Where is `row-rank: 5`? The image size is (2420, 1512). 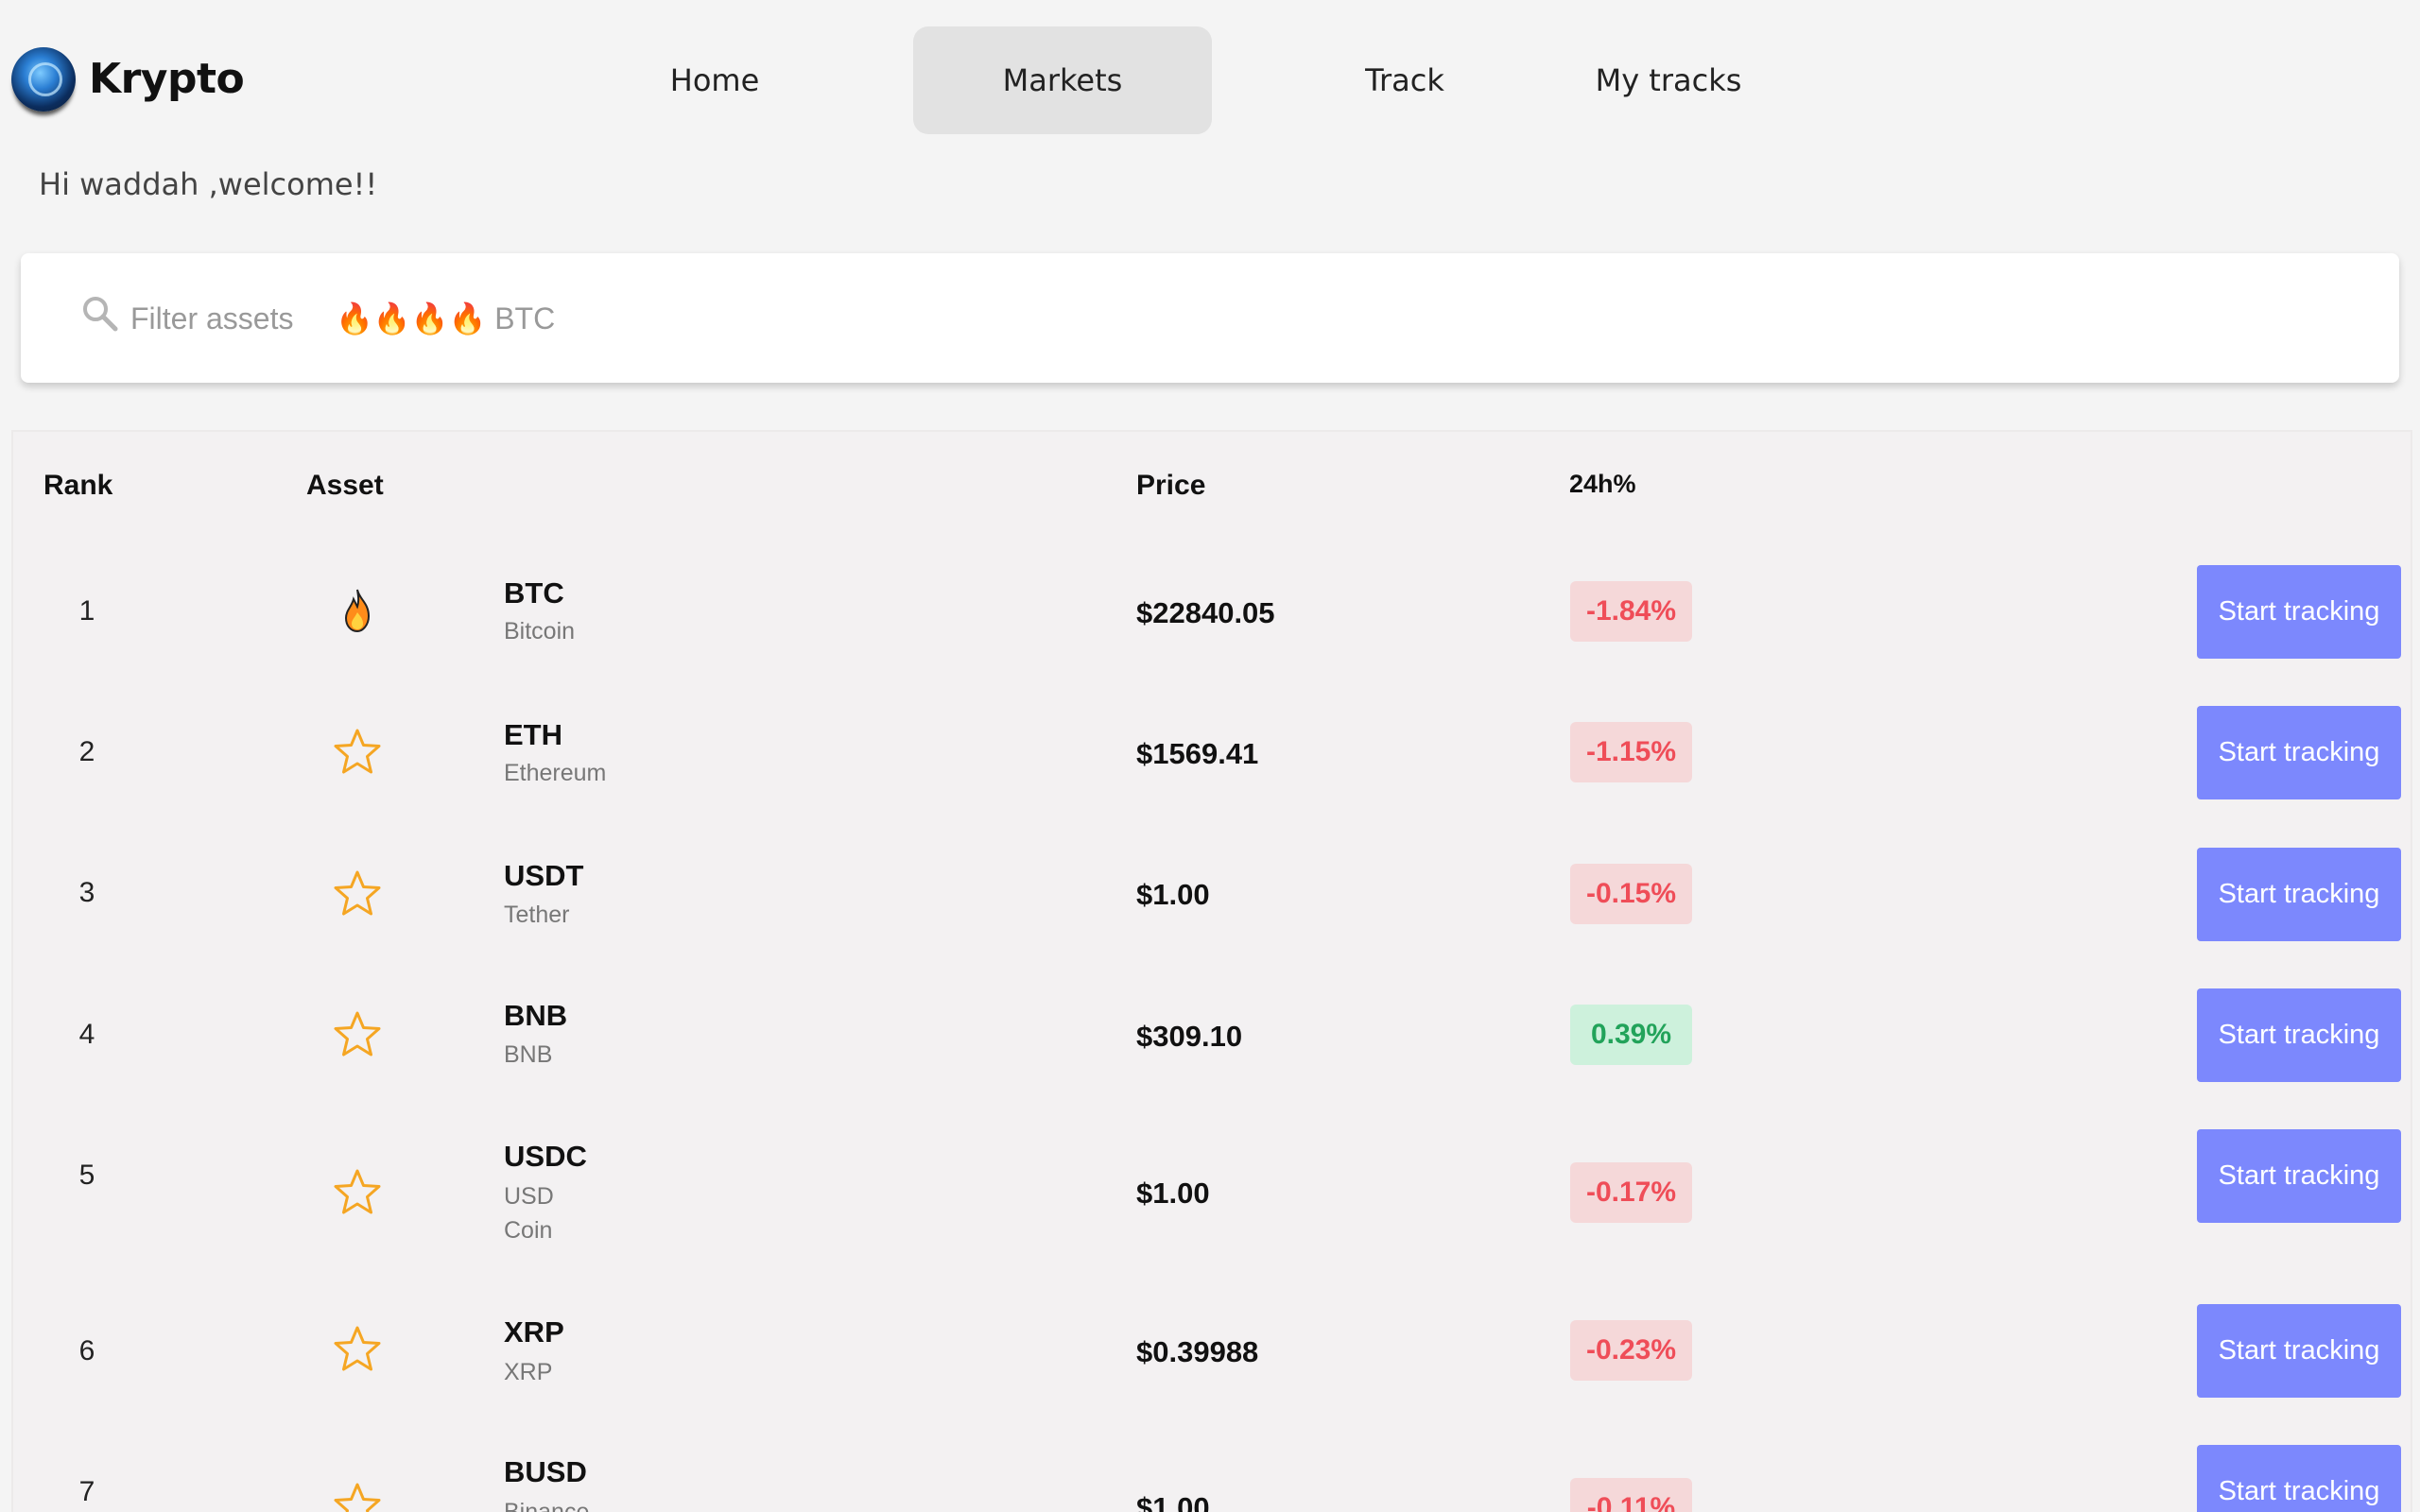
row-rank: 5 is located at coordinates (87, 1175).